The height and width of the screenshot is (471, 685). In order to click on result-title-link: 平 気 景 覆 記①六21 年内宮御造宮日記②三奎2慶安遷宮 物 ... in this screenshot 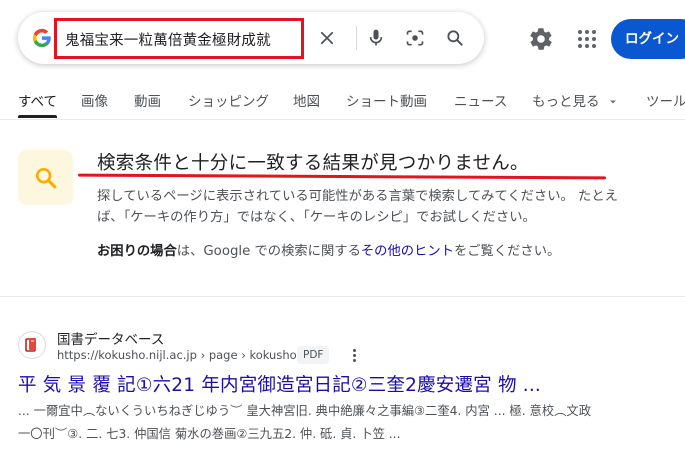, I will do `click(279, 384)`.